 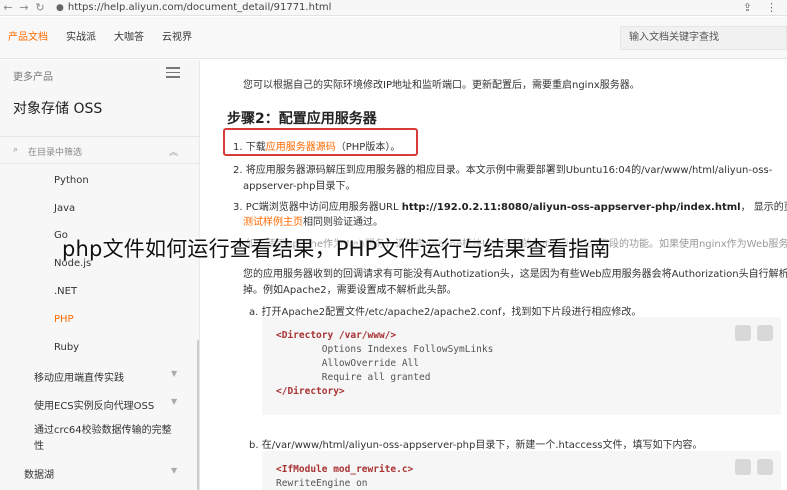 I want to click on code-line: RewriteEngine on, so click(x=322, y=483).